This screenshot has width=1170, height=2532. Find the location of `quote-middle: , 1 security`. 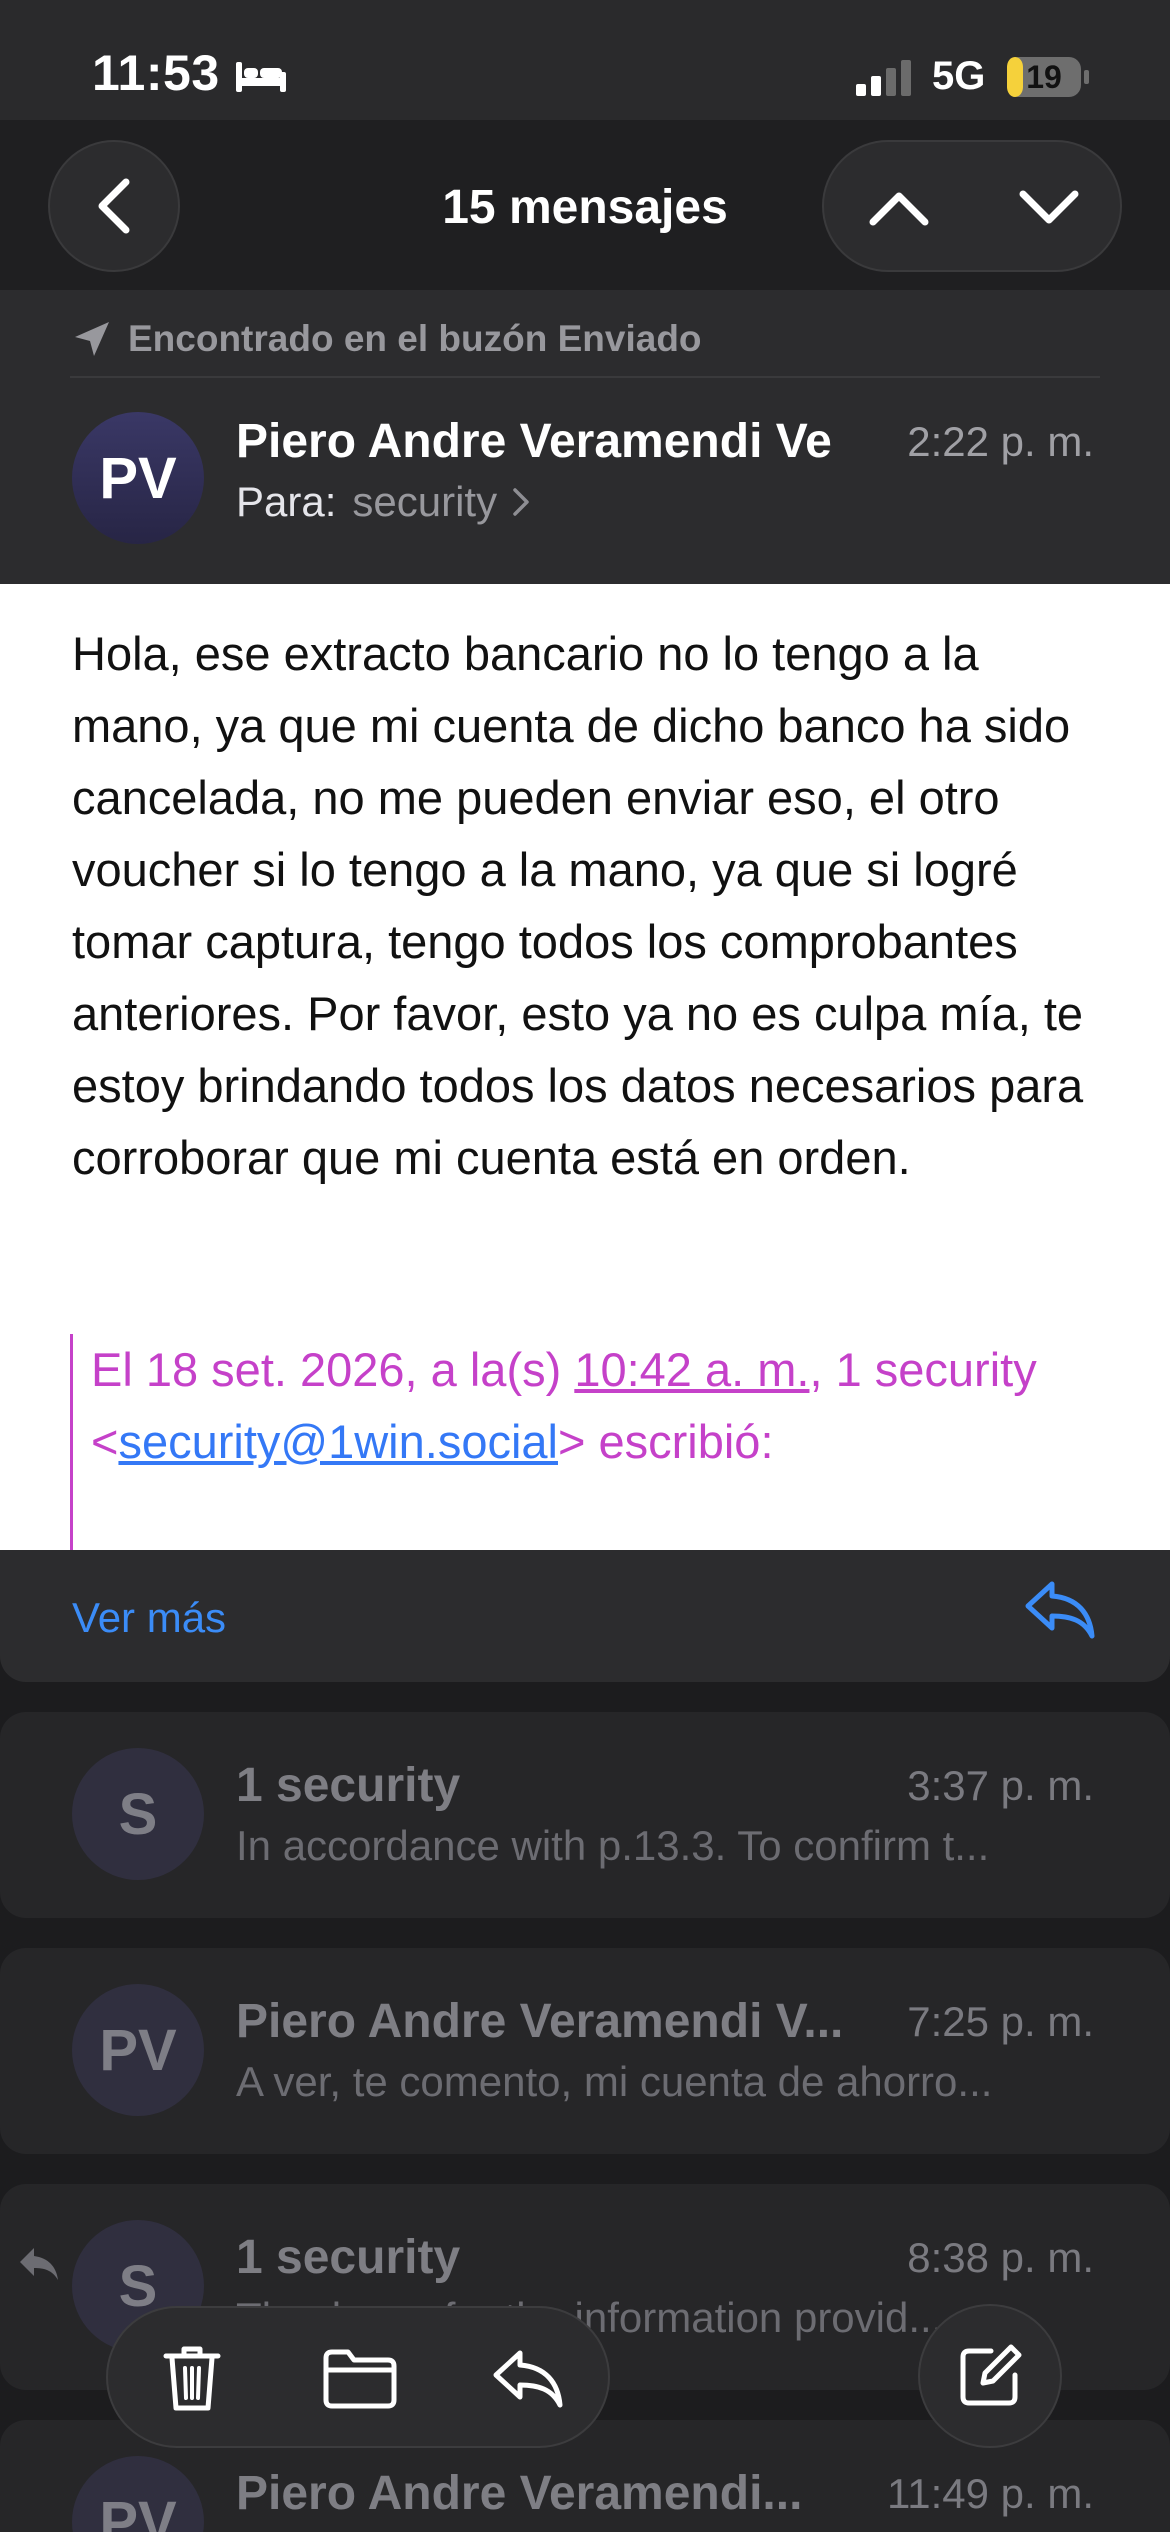

quote-middle: , 1 security is located at coordinates (923, 1369).